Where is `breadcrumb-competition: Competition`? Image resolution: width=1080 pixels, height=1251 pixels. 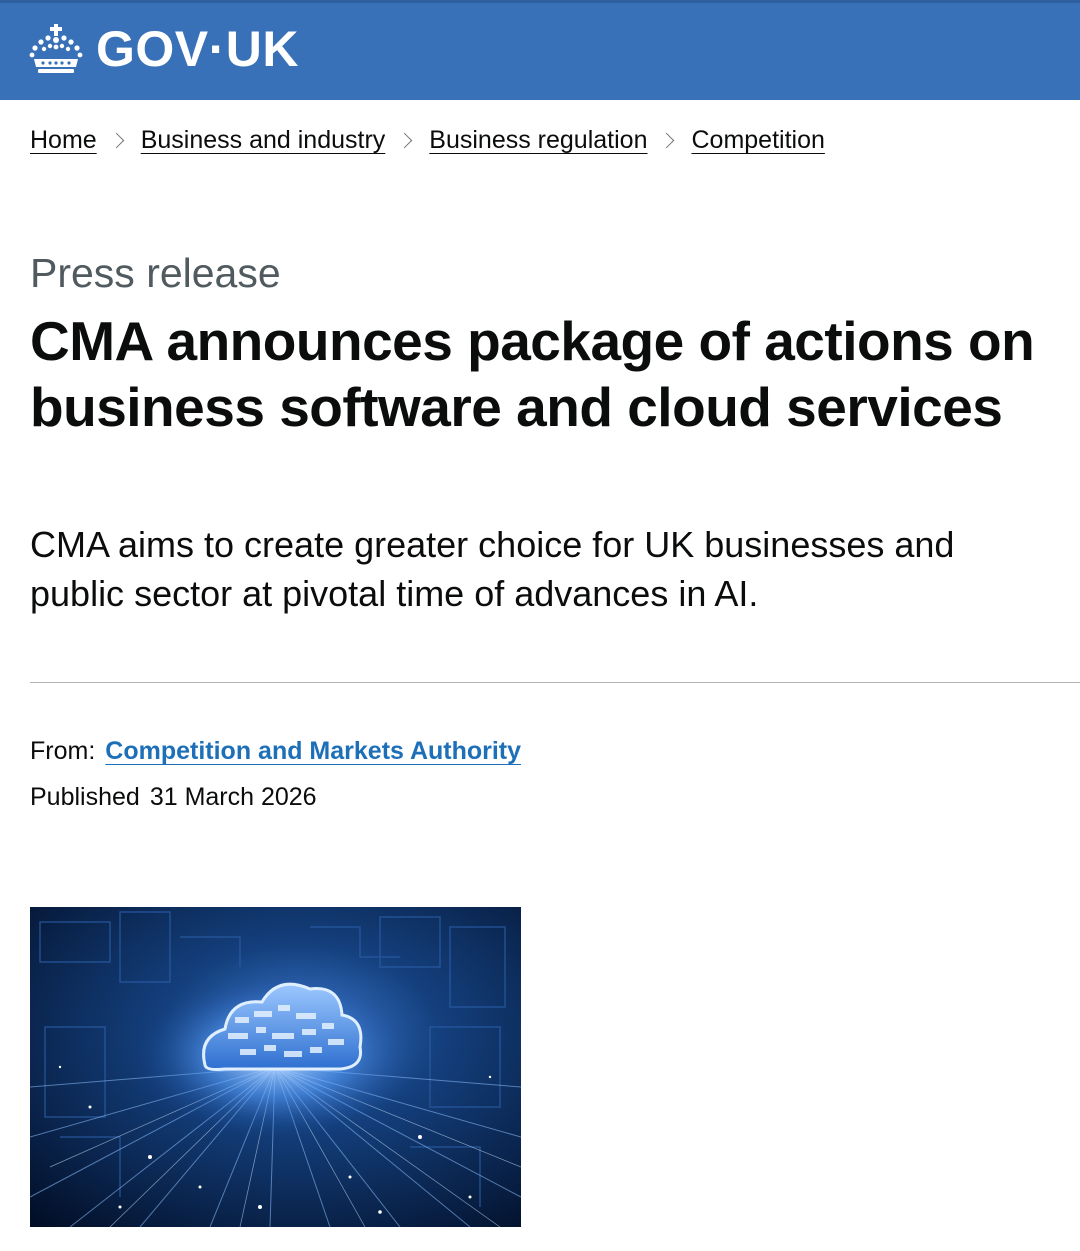
breadcrumb-competition: Competition is located at coordinates (757, 140).